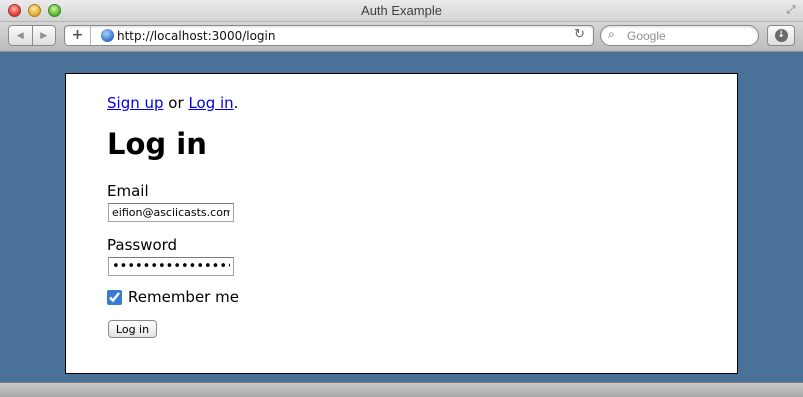  I want to click on window-title: Auth Example, so click(401, 10).